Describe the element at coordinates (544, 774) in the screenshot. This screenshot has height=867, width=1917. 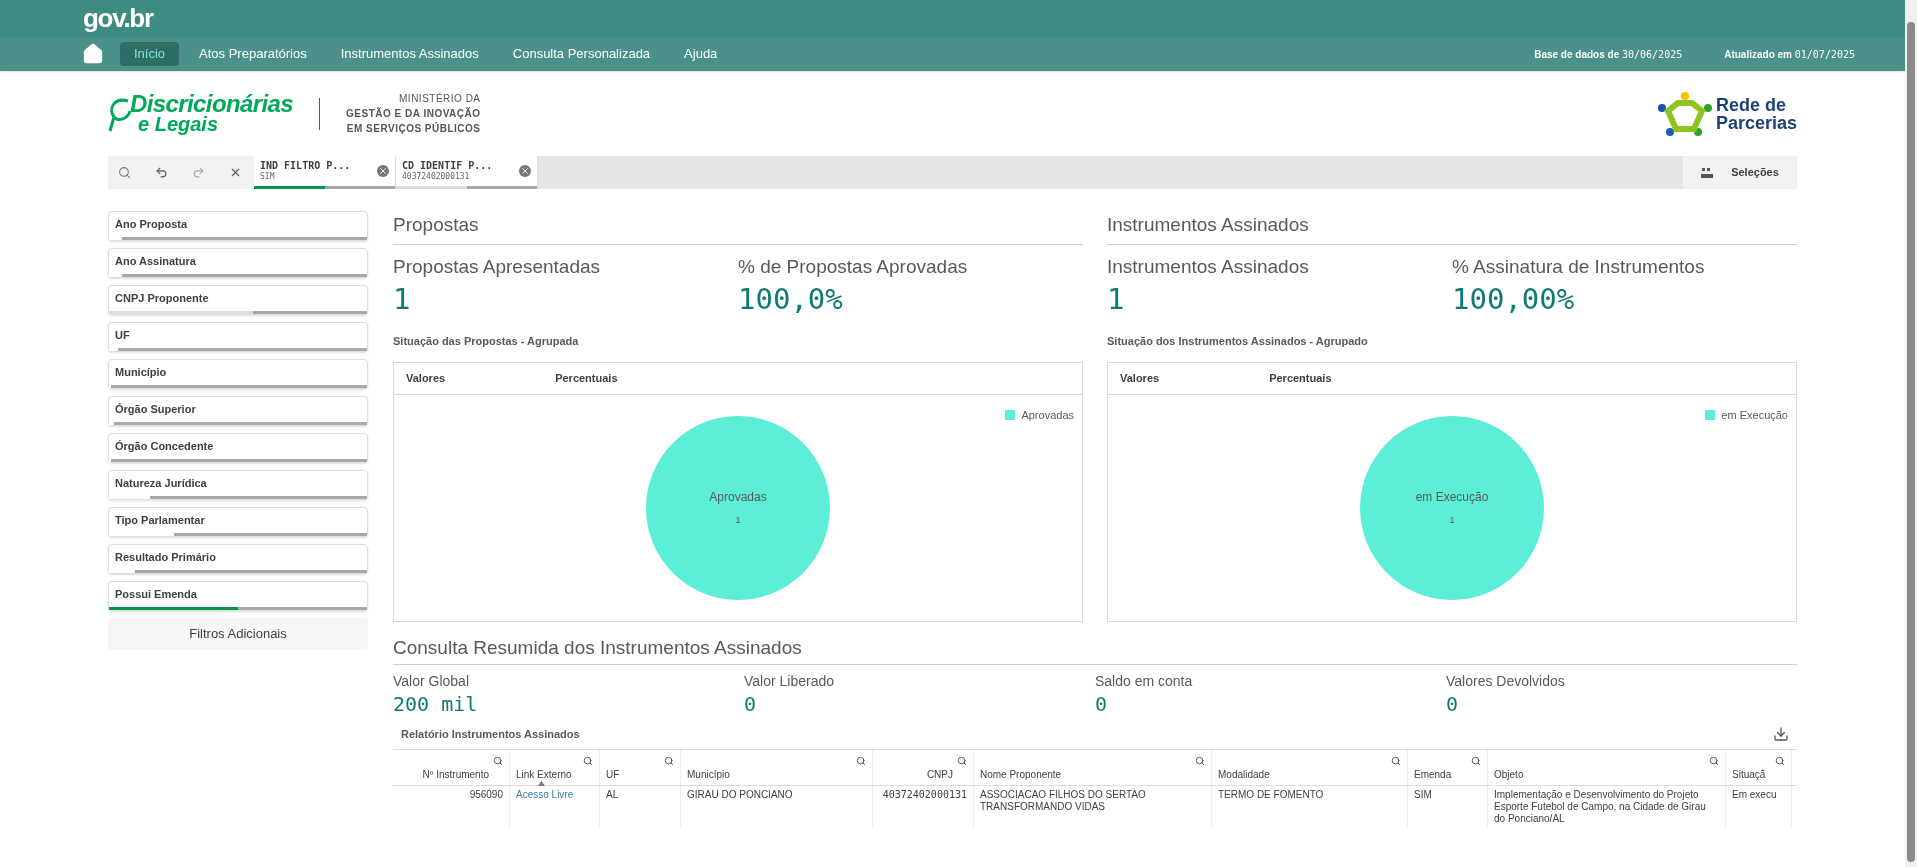
I see `column-label: Link Externo` at that location.